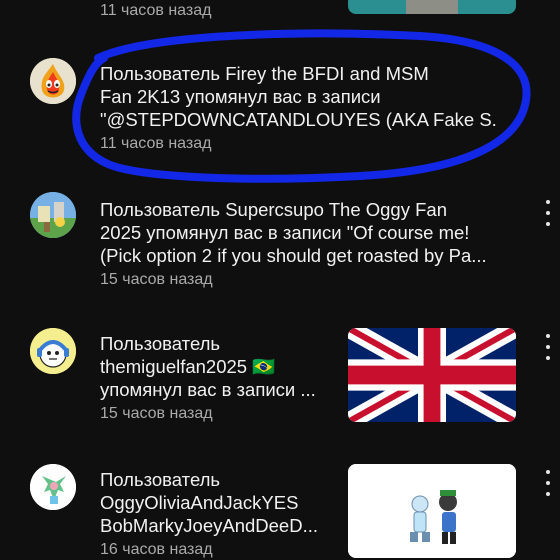  I want to click on notification-line: Пользователь Firey the BFDI and MSM, so click(264, 73).